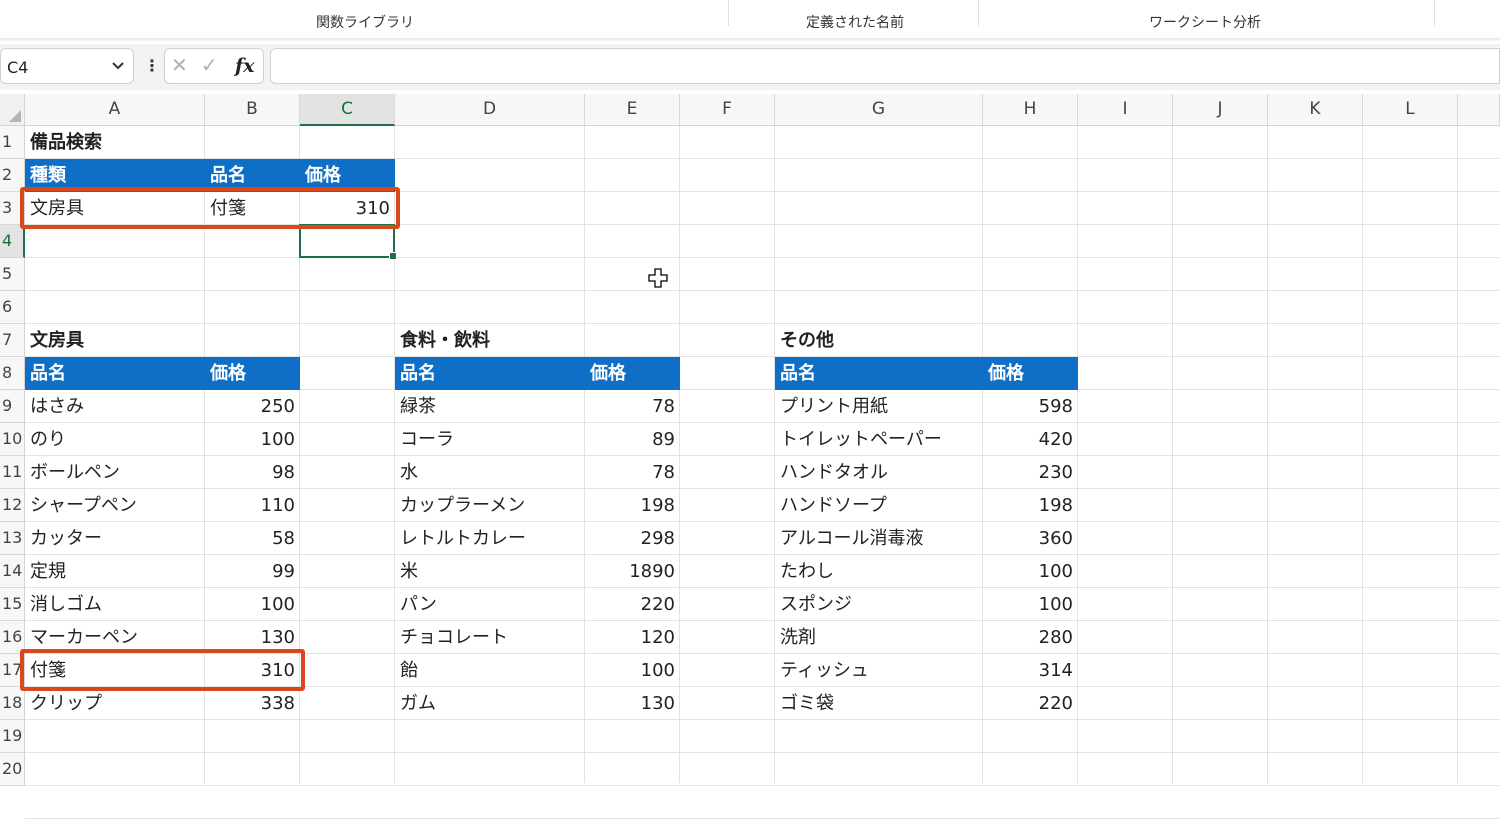  Describe the element at coordinates (1410, 110) in the screenshot. I see `column-header-l: L` at that location.